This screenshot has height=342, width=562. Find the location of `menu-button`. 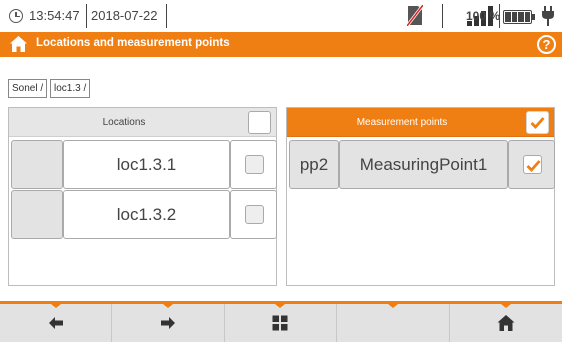

menu-button is located at coordinates (281, 323).